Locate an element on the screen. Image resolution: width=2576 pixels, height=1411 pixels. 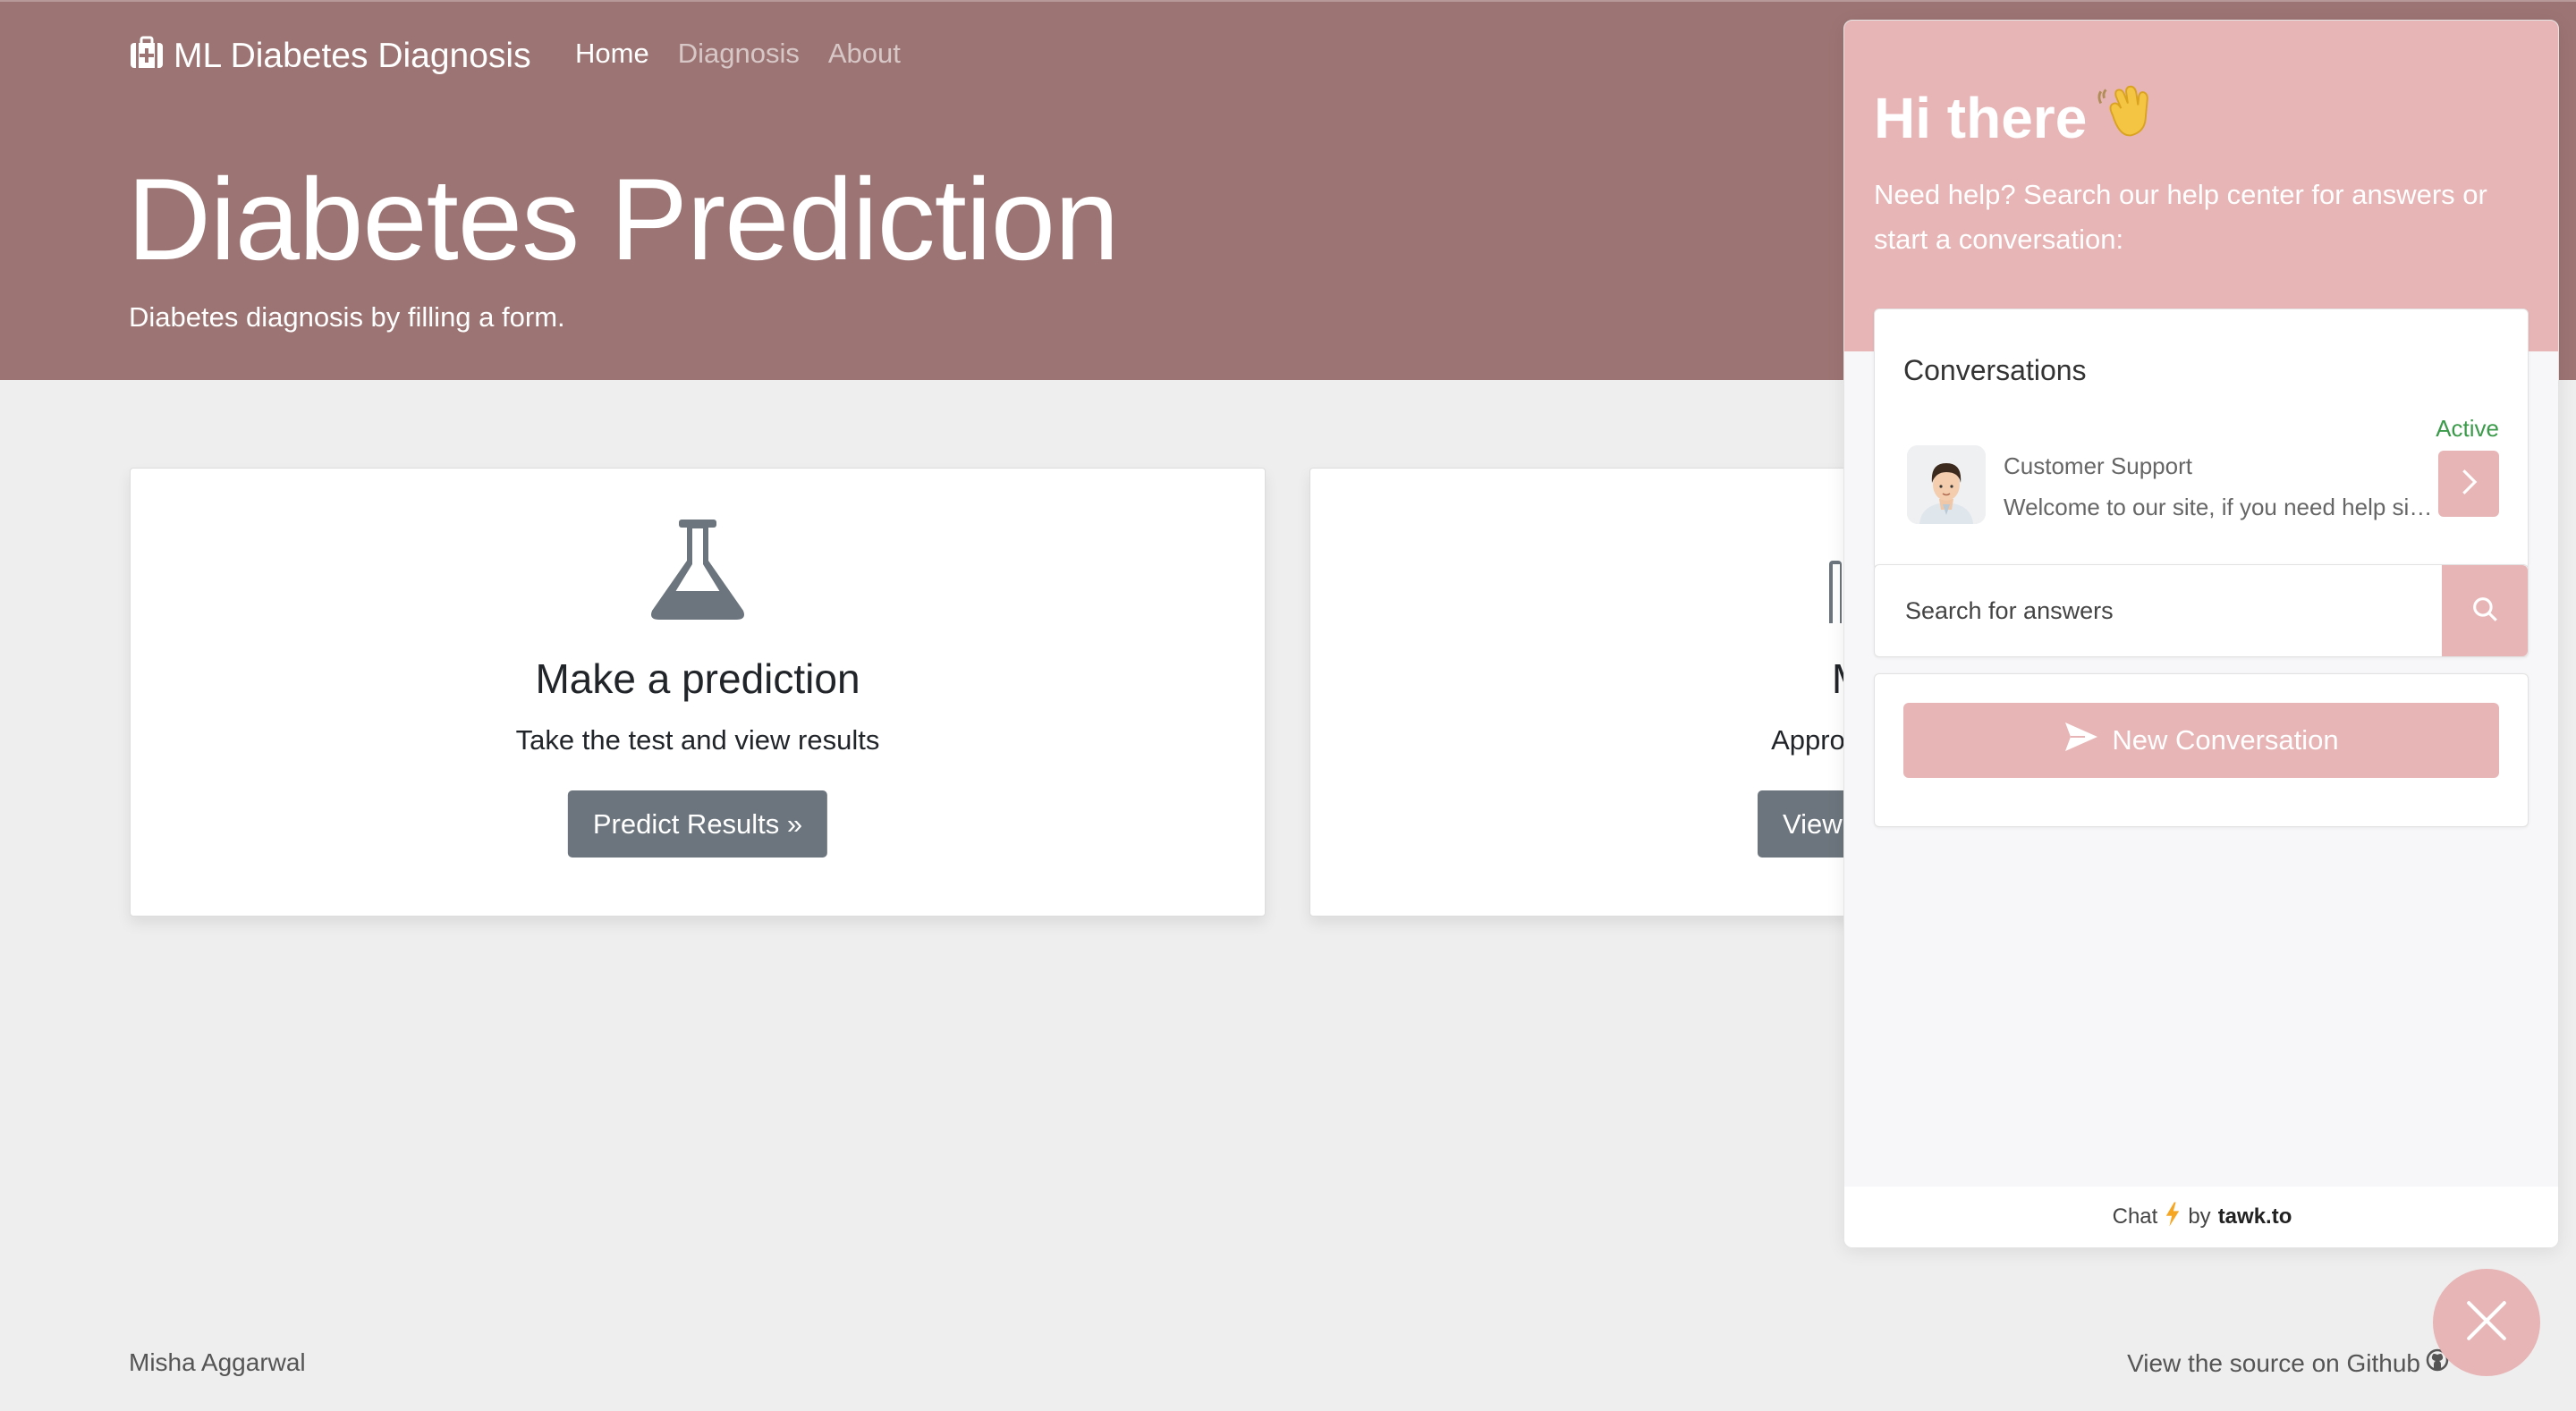
branding-by: by is located at coordinates (2199, 1216).